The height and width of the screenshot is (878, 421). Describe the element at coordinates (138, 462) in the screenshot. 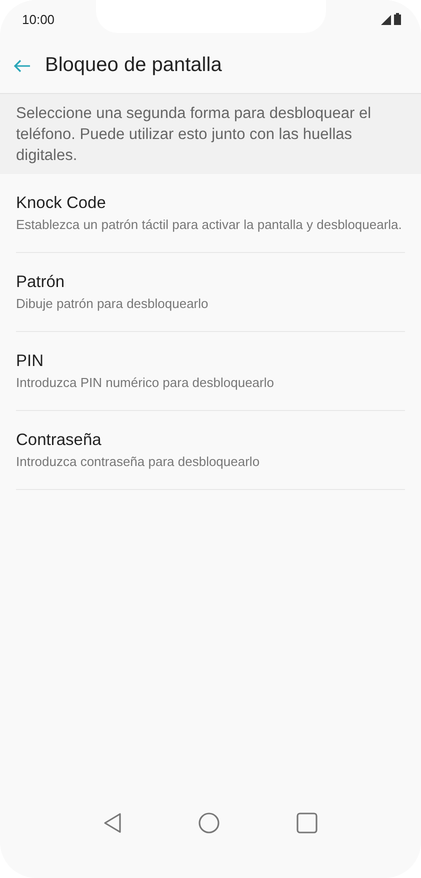

I see `option-subtitle: Introduzca contraseña para desbloquearlo` at that location.